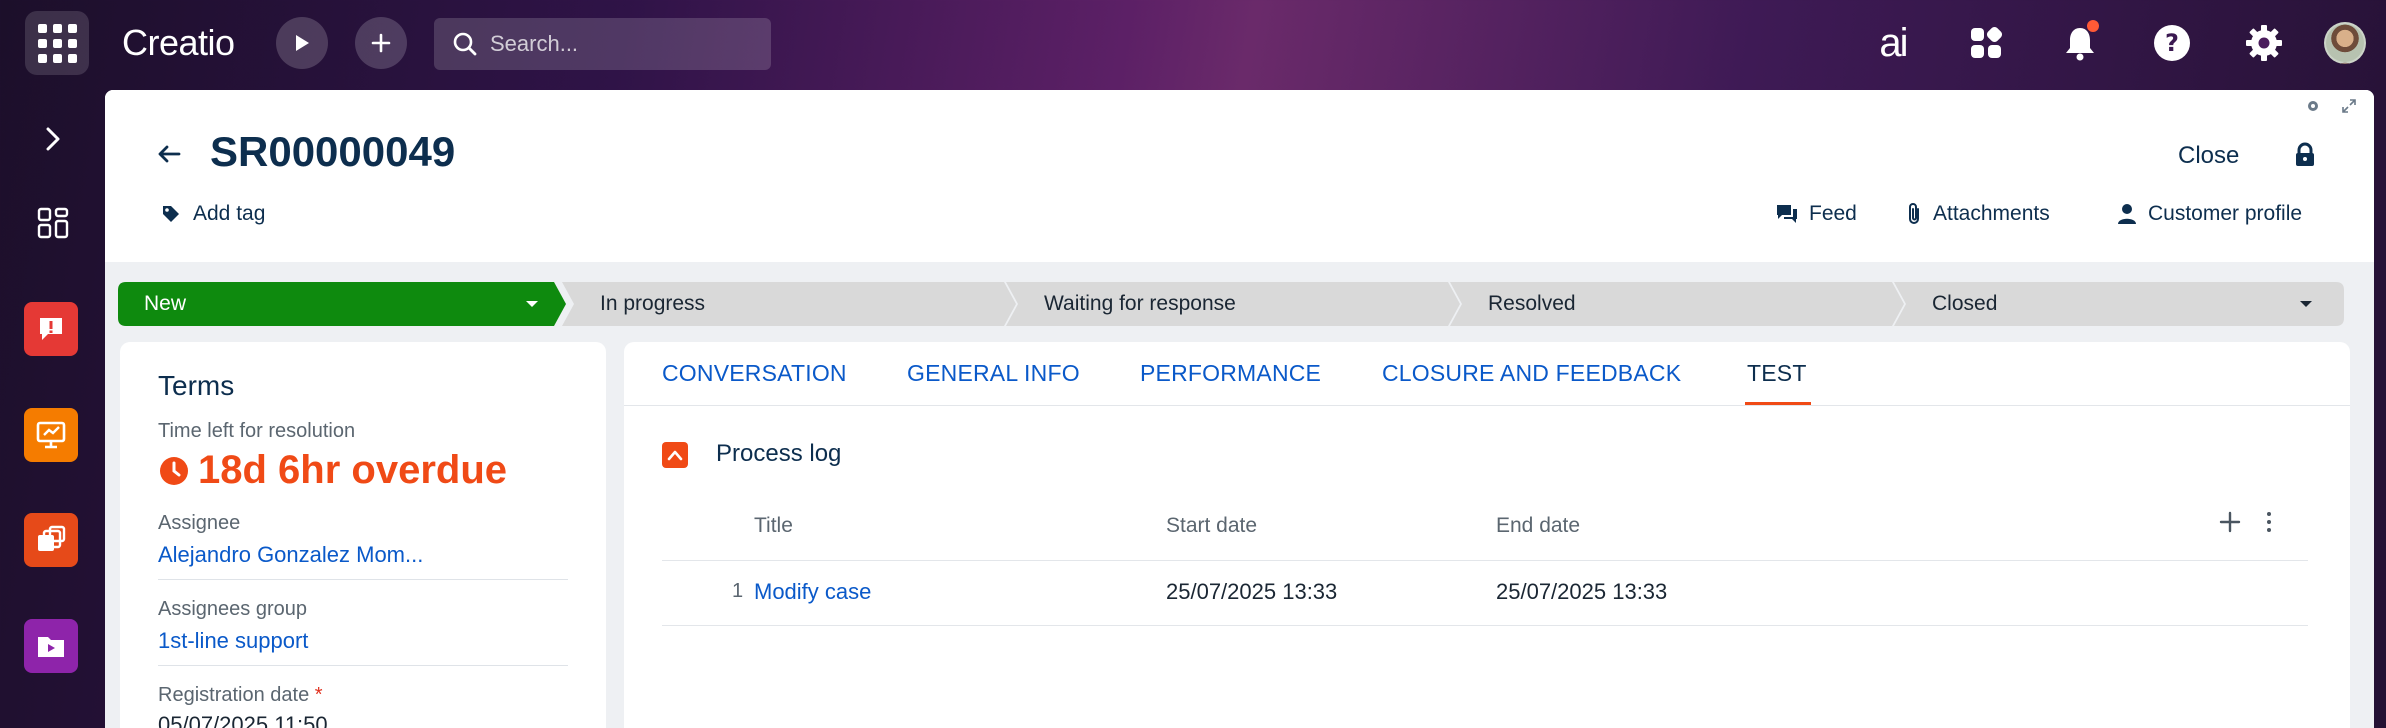  I want to click on attachments-button: Attachments, so click(1977, 214).